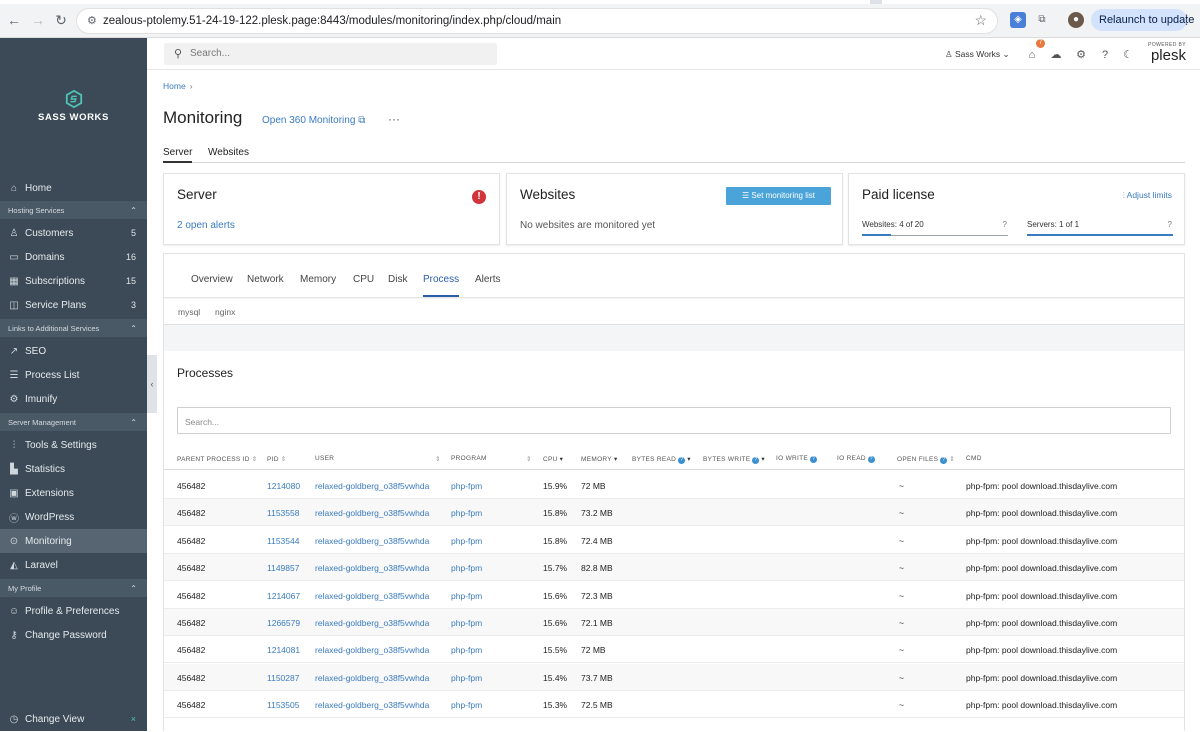 This screenshot has height=732, width=1200. I want to click on set-monitoring-list-button: ☰ Set monitoring list, so click(778, 196).